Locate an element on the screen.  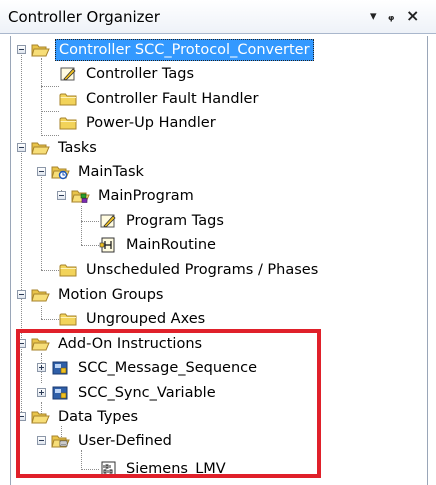
pin-icon: ᵩ is located at coordinates (391, 16).